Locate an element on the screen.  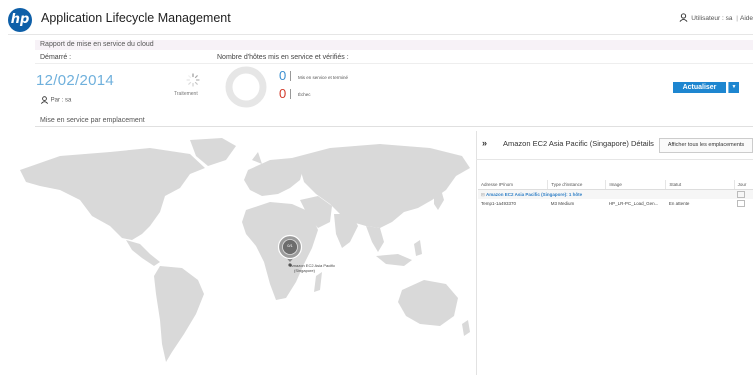
done-count: 0 is located at coordinates (283, 75).